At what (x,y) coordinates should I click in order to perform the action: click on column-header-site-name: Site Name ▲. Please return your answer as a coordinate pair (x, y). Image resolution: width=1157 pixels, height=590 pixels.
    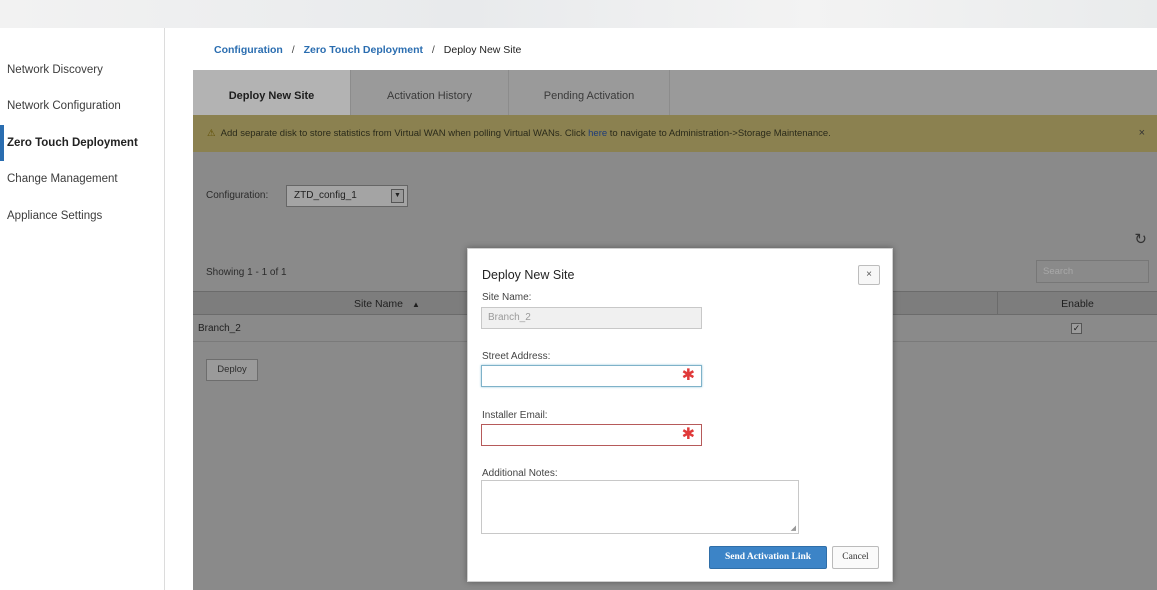
    Looking at the image, I should click on (387, 304).